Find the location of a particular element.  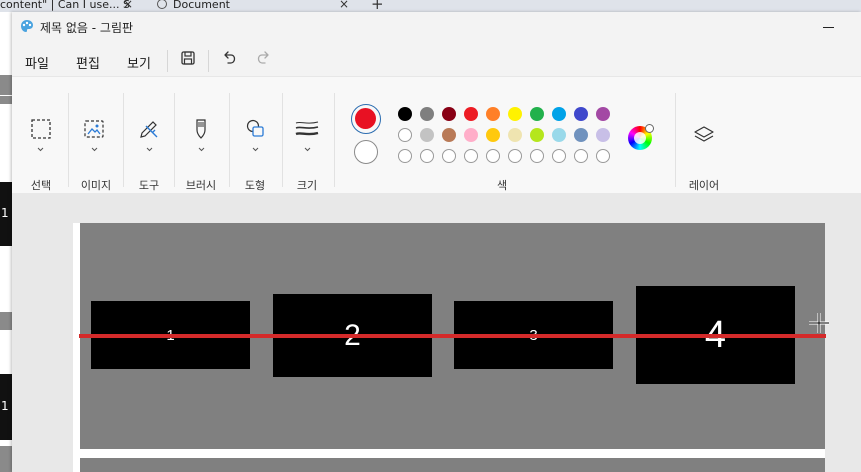

size-button is located at coordinates (307, 133).